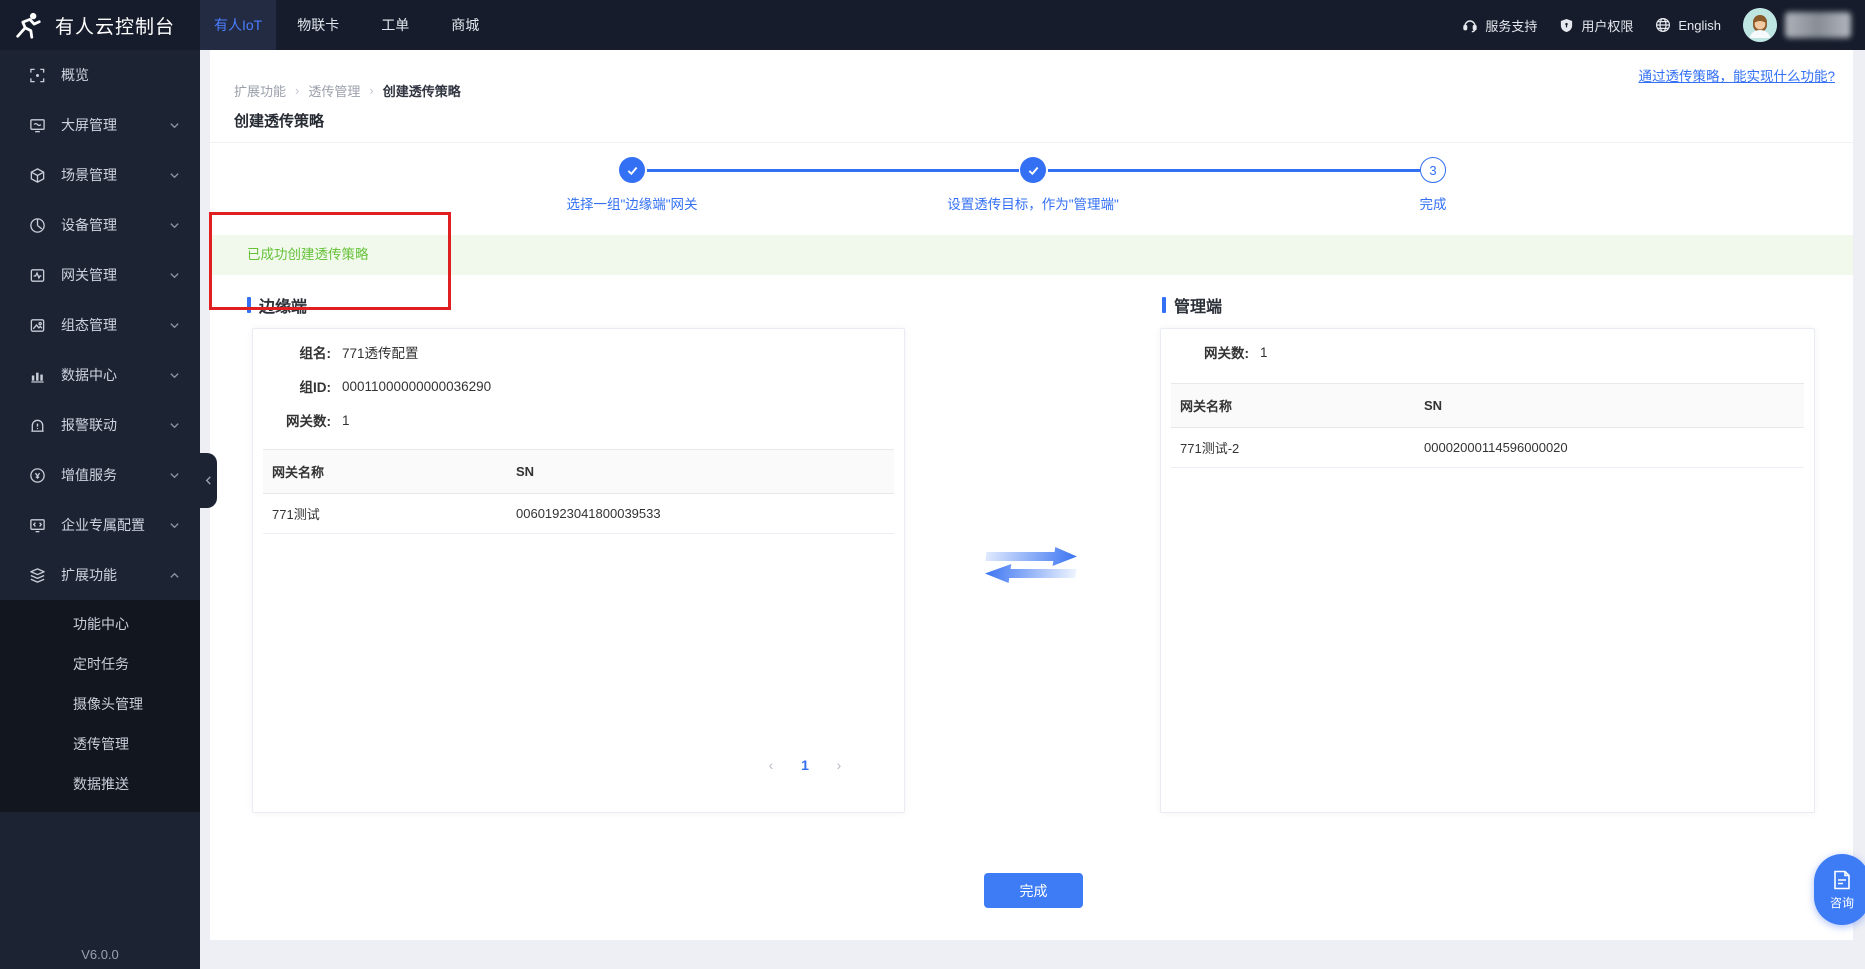 The image size is (1865, 969). Describe the element at coordinates (238, 25) in the screenshot. I see `nav-tab-iot: 有人IoT` at that location.